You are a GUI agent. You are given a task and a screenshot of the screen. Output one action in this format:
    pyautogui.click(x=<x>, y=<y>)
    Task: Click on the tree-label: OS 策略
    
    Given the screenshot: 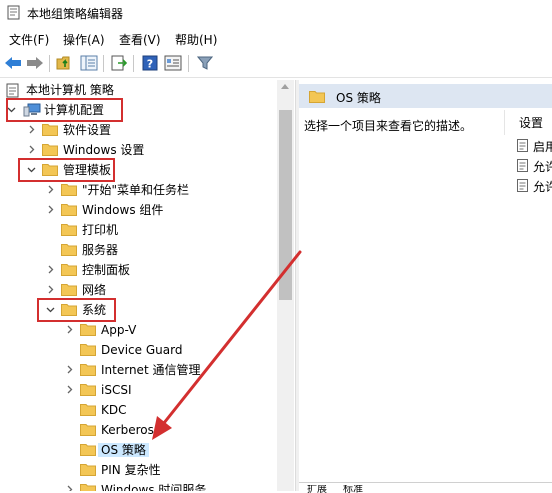 What is the action you would take?
    pyautogui.click(x=123, y=450)
    